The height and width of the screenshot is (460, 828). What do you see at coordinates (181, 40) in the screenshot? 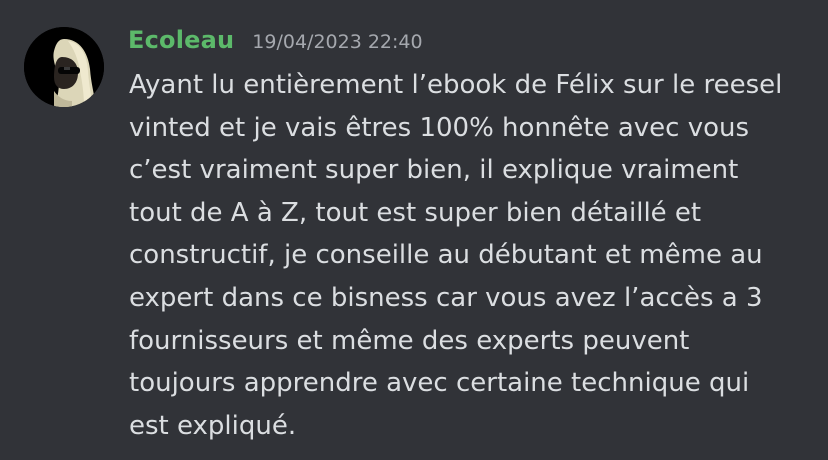
I see `username: Ecoleau` at bounding box center [181, 40].